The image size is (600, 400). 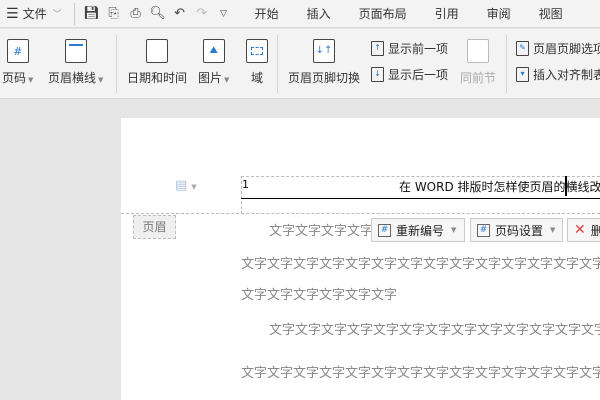 I want to click on same-as-previous-icon, so click(x=478, y=51).